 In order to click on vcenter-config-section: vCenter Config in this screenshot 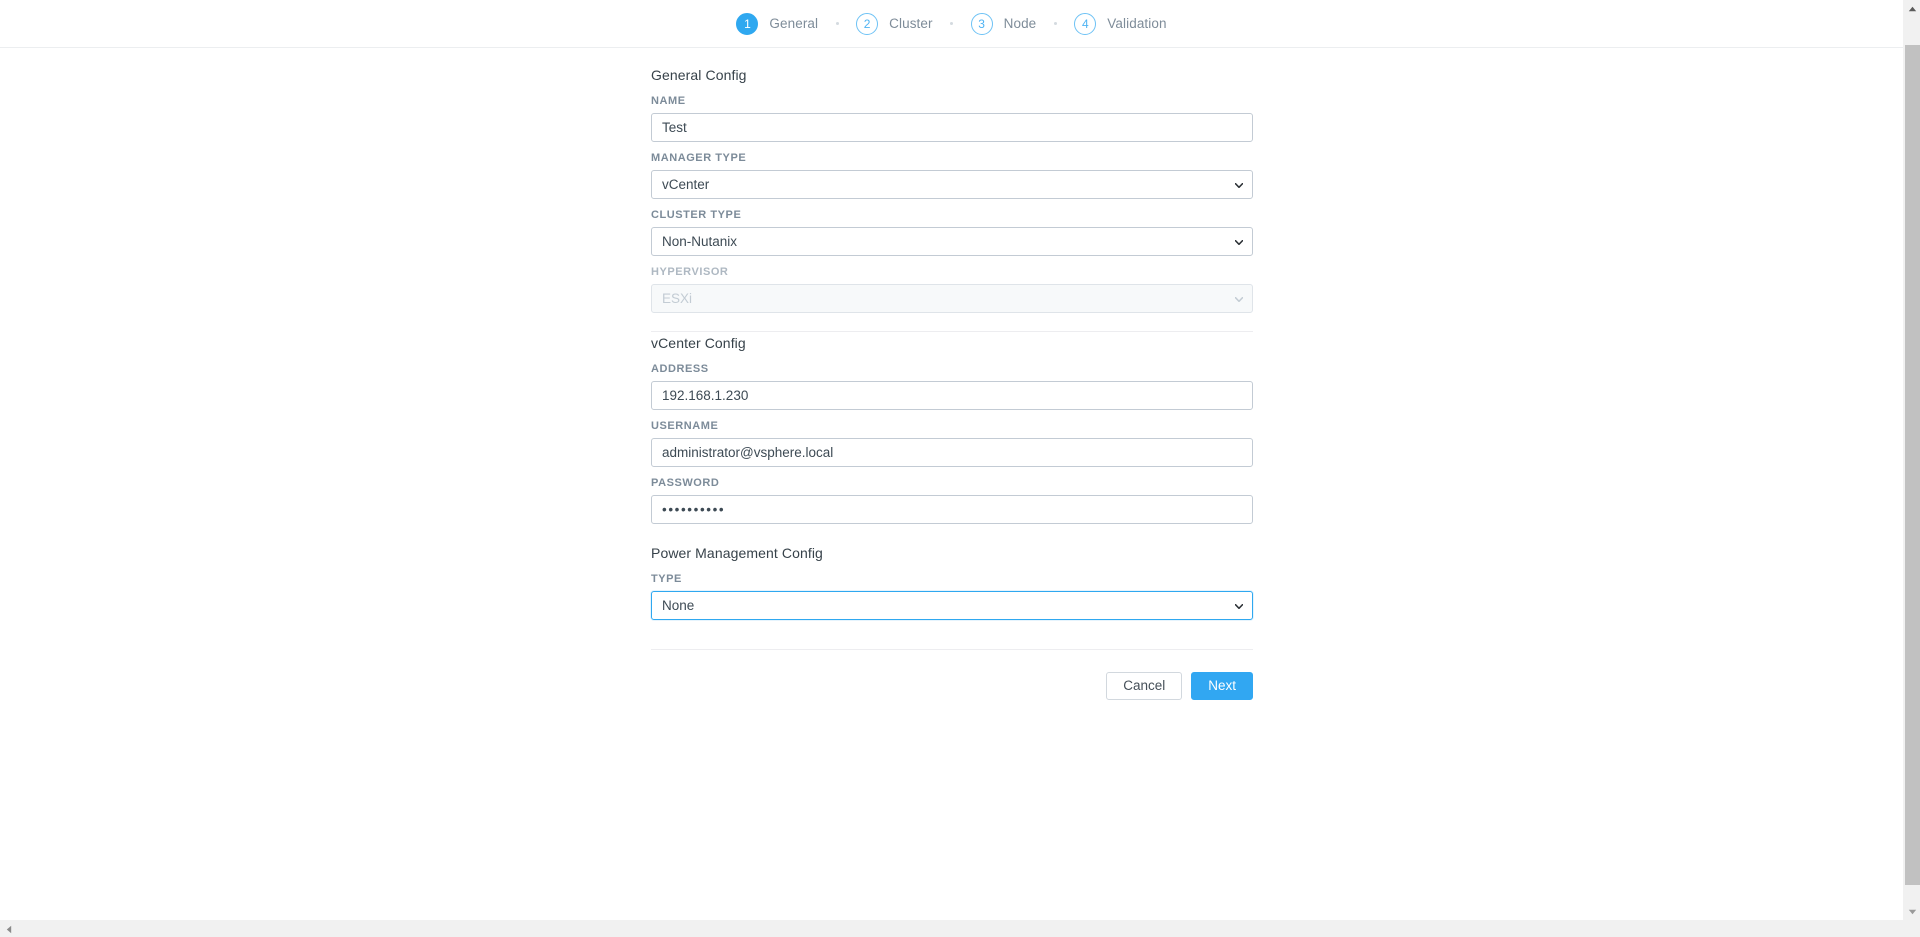, I will do `click(698, 343)`.